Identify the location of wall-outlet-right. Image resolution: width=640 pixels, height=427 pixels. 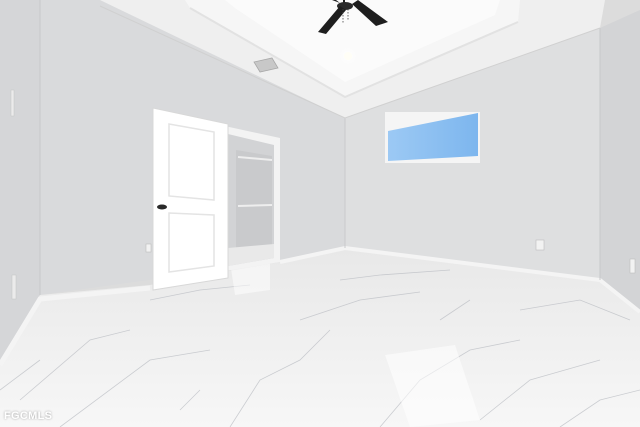
(540, 245).